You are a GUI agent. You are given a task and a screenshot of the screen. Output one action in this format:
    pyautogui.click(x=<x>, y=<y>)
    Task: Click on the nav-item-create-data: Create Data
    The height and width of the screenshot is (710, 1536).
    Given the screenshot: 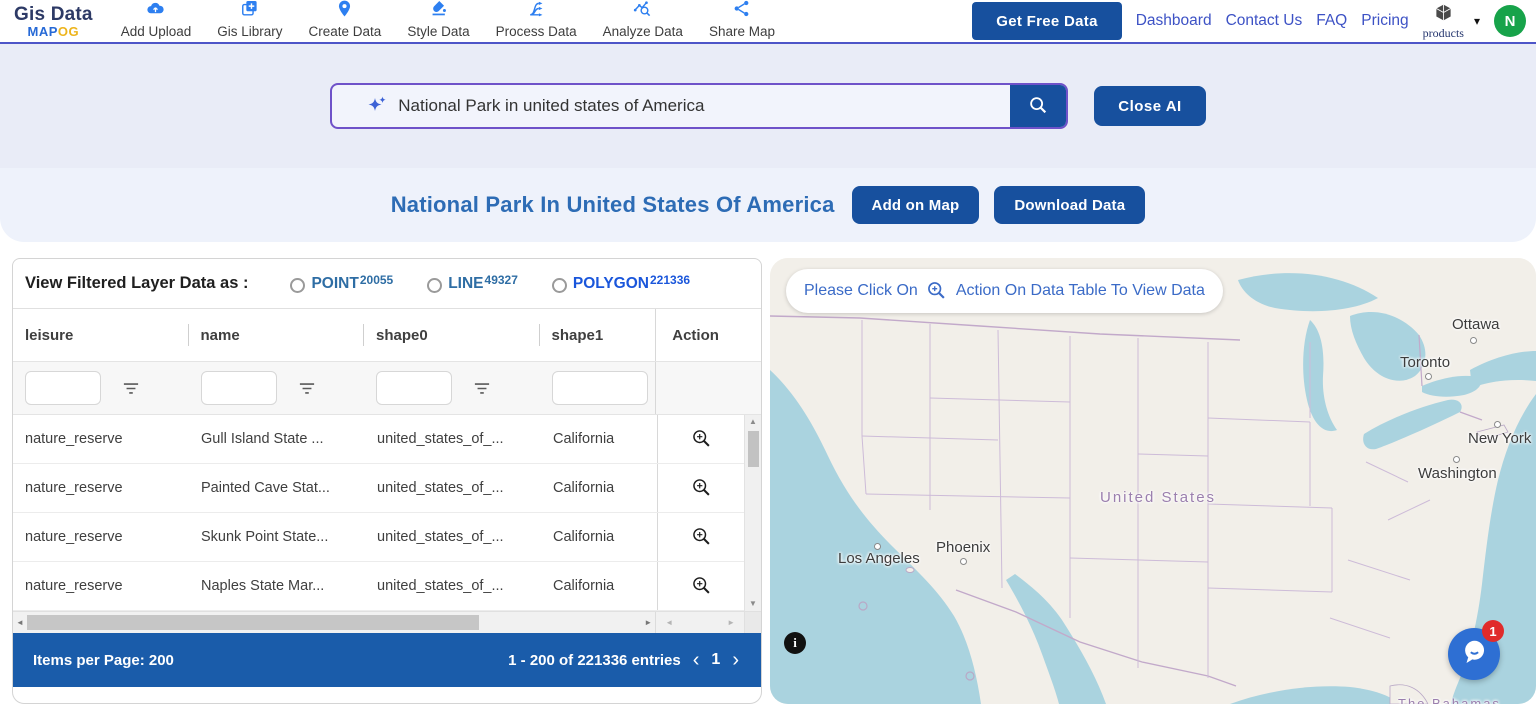 What is the action you would take?
    pyautogui.click(x=345, y=19)
    